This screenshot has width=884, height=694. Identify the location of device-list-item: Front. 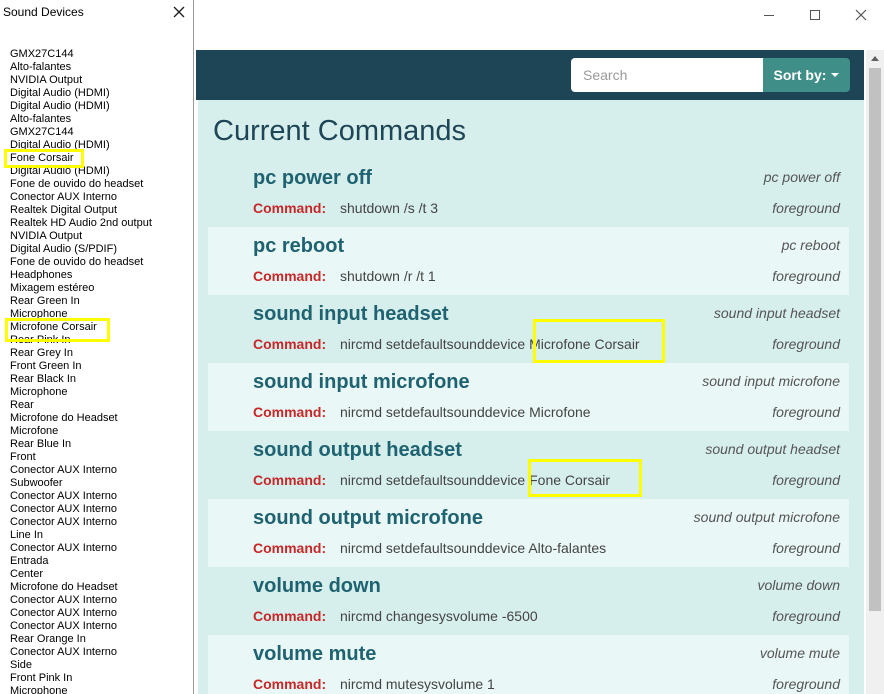
(81, 457).